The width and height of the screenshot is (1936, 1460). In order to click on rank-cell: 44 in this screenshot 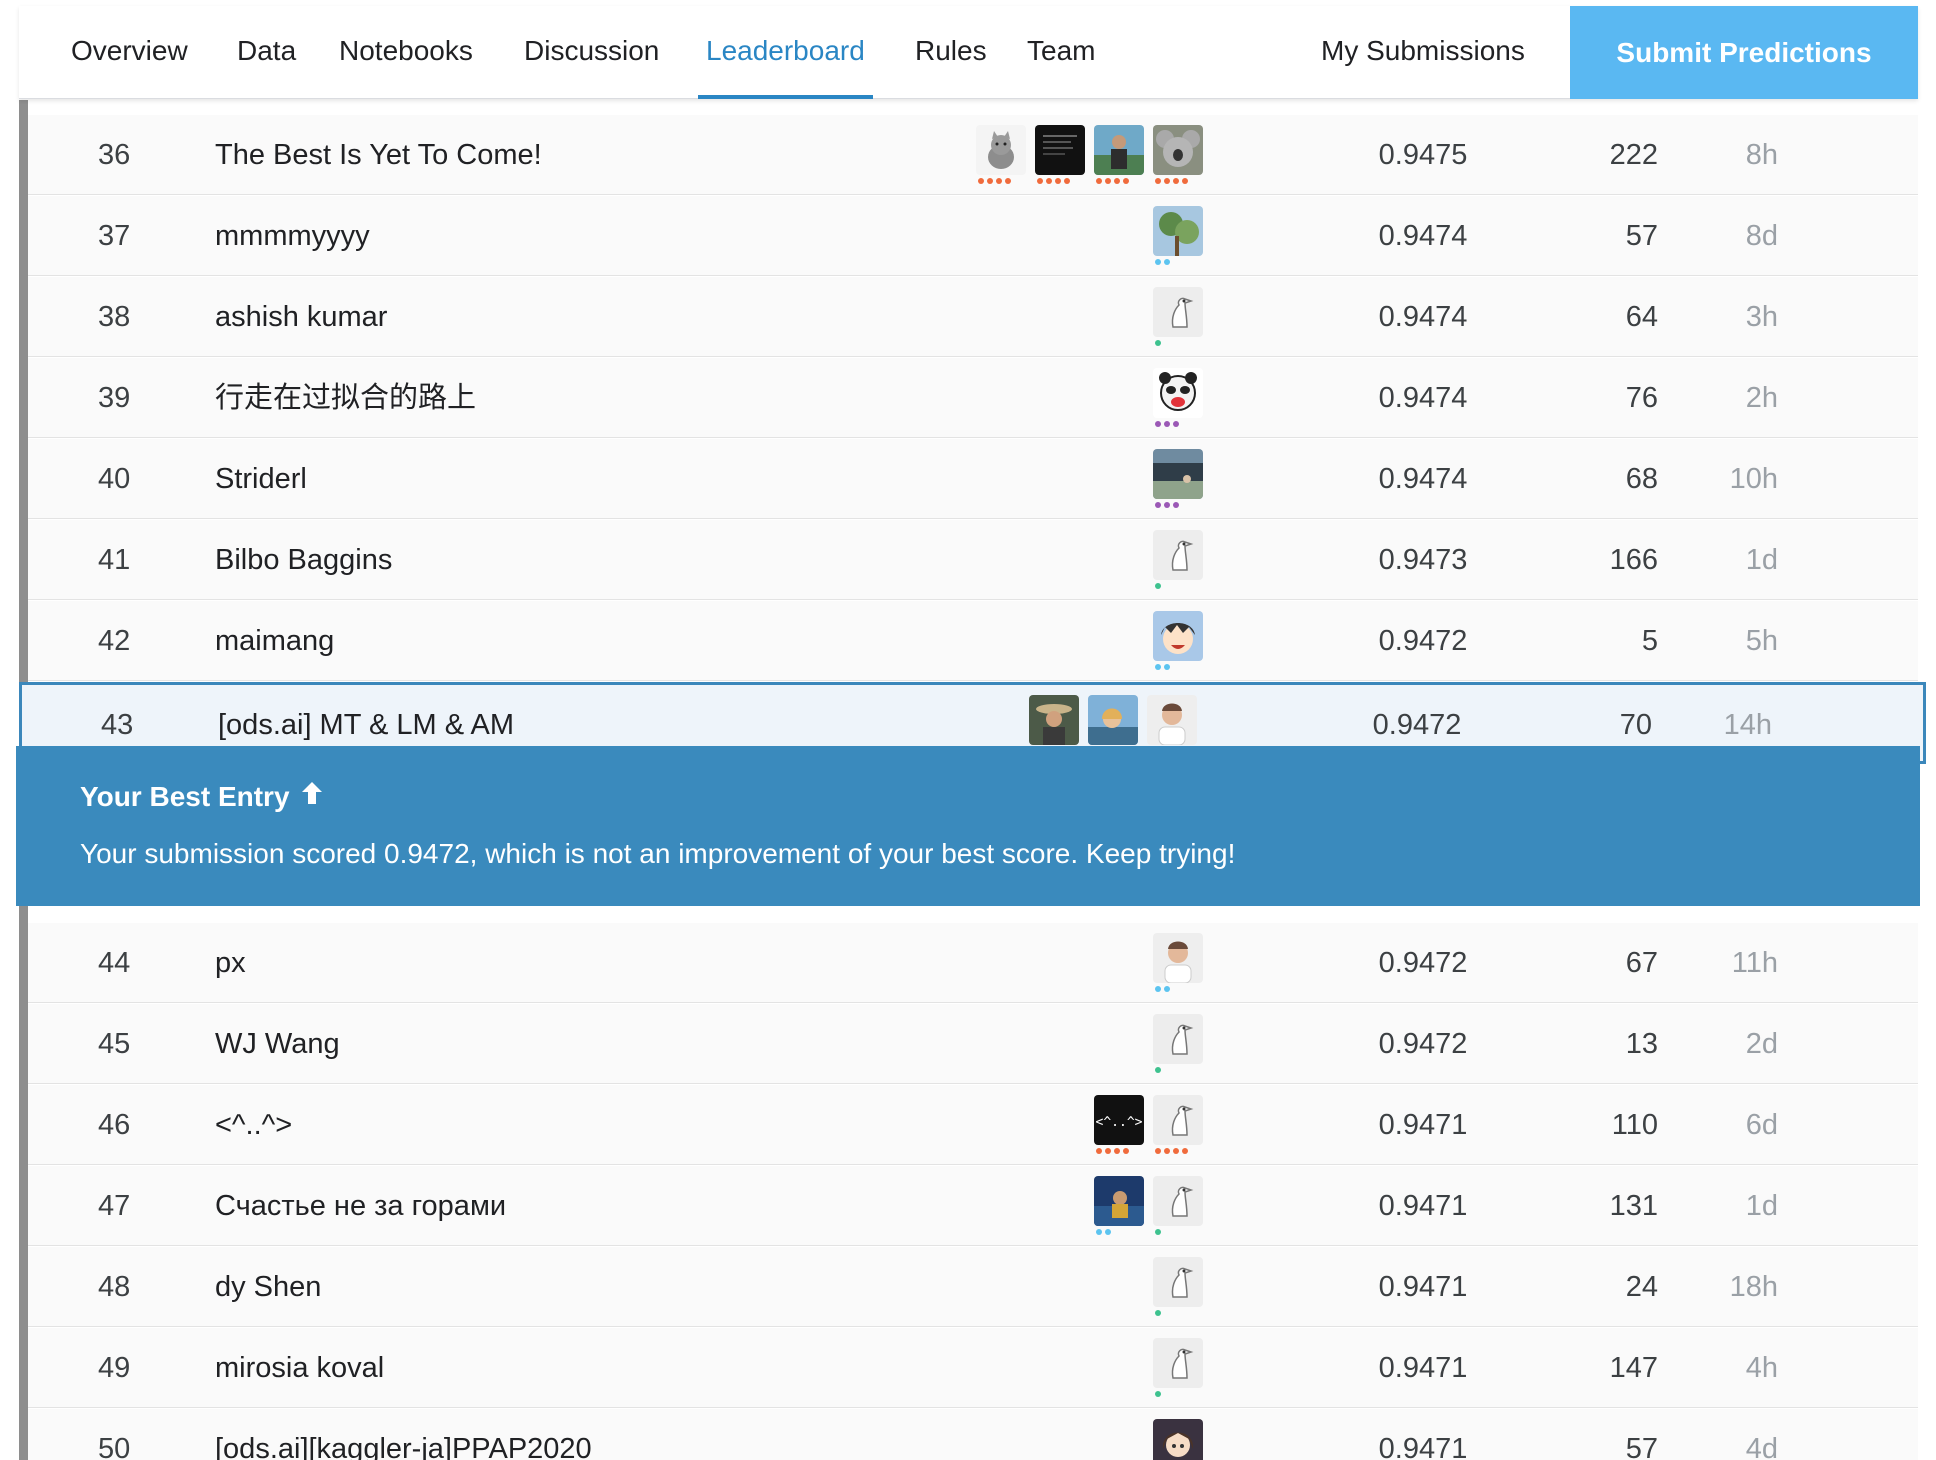, I will do `click(114, 963)`.